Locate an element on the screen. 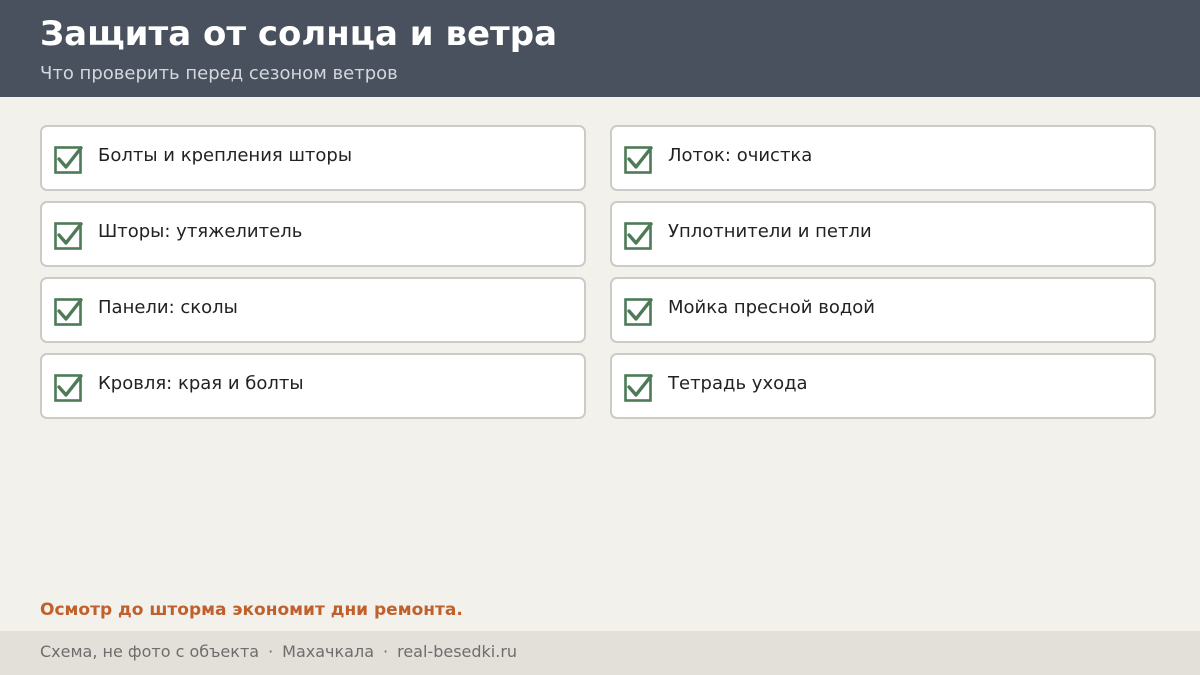  checklist-item-label: Лоток: очистка is located at coordinates (740, 155).